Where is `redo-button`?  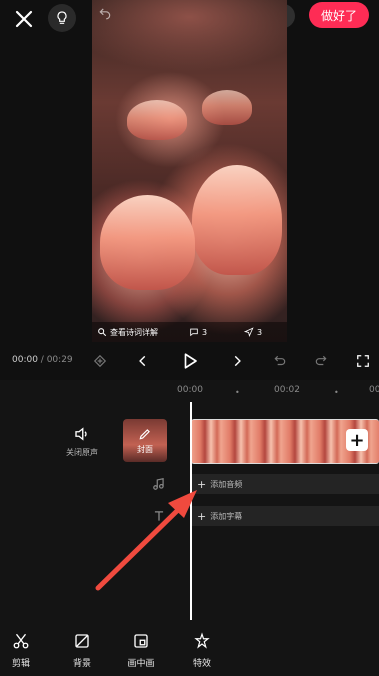
redo-button is located at coordinates (321, 361).